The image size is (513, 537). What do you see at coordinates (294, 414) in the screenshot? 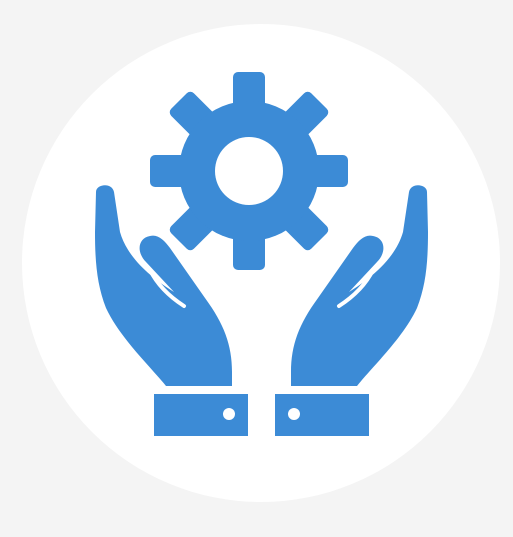
I see `right-cuff-button` at bounding box center [294, 414].